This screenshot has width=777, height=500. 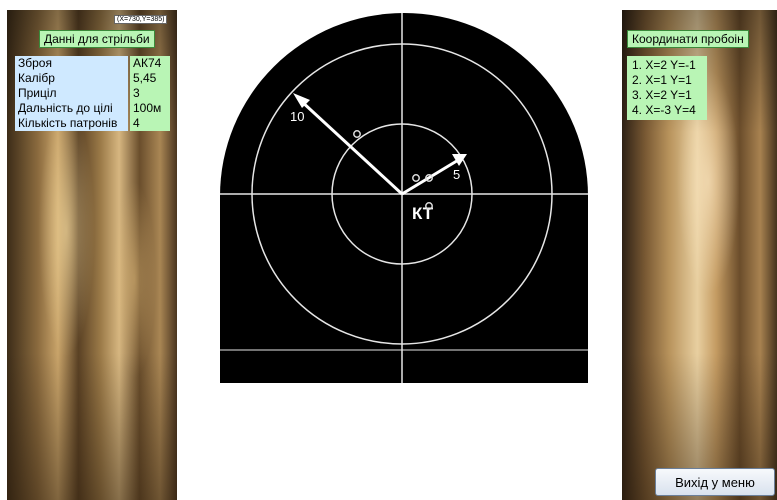 What do you see at coordinates (662, 80) in the screenshot?
I see `list-item: 2. X=1 Y=1` at bounding box center [662, 80].